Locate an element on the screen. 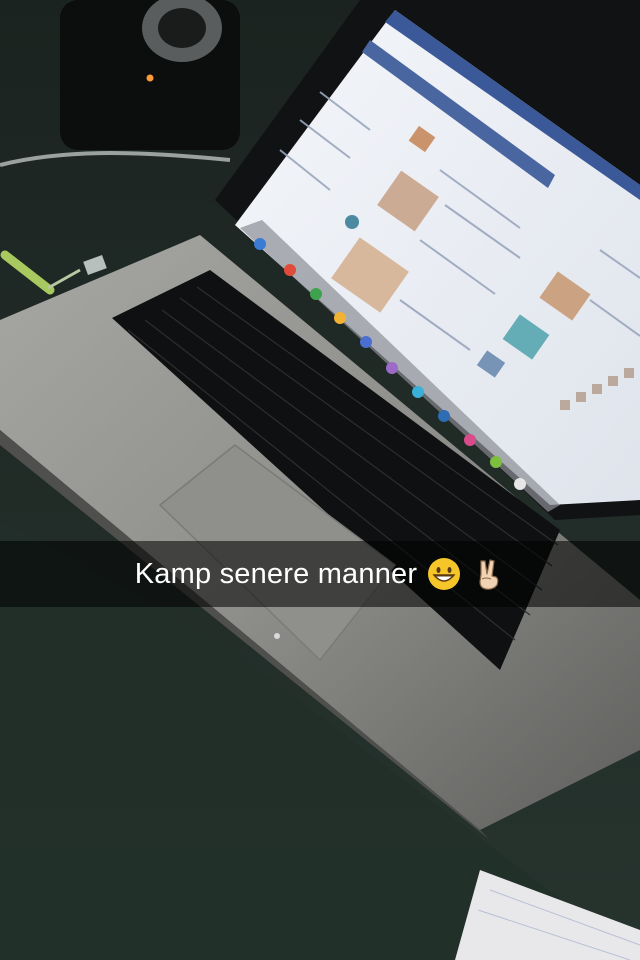 Image resolution: width=640 pixels, height=960 pixels. grinning-face-icon is located at coordinates (444, 574).